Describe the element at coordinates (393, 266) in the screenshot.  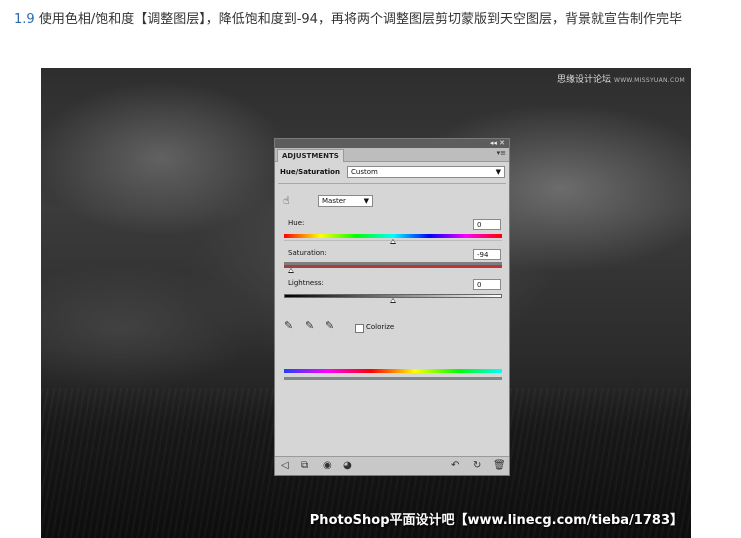
I see `saturation-color-bar` at that location.